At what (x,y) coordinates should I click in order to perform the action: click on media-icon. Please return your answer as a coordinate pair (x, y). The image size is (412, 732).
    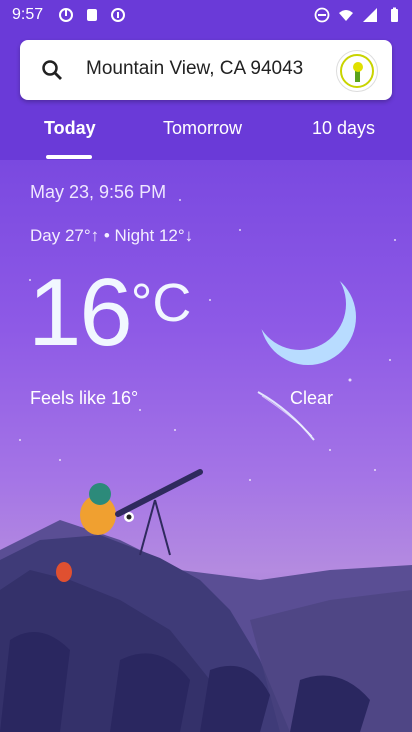
    Looking at the image, I should click on (66, 15).